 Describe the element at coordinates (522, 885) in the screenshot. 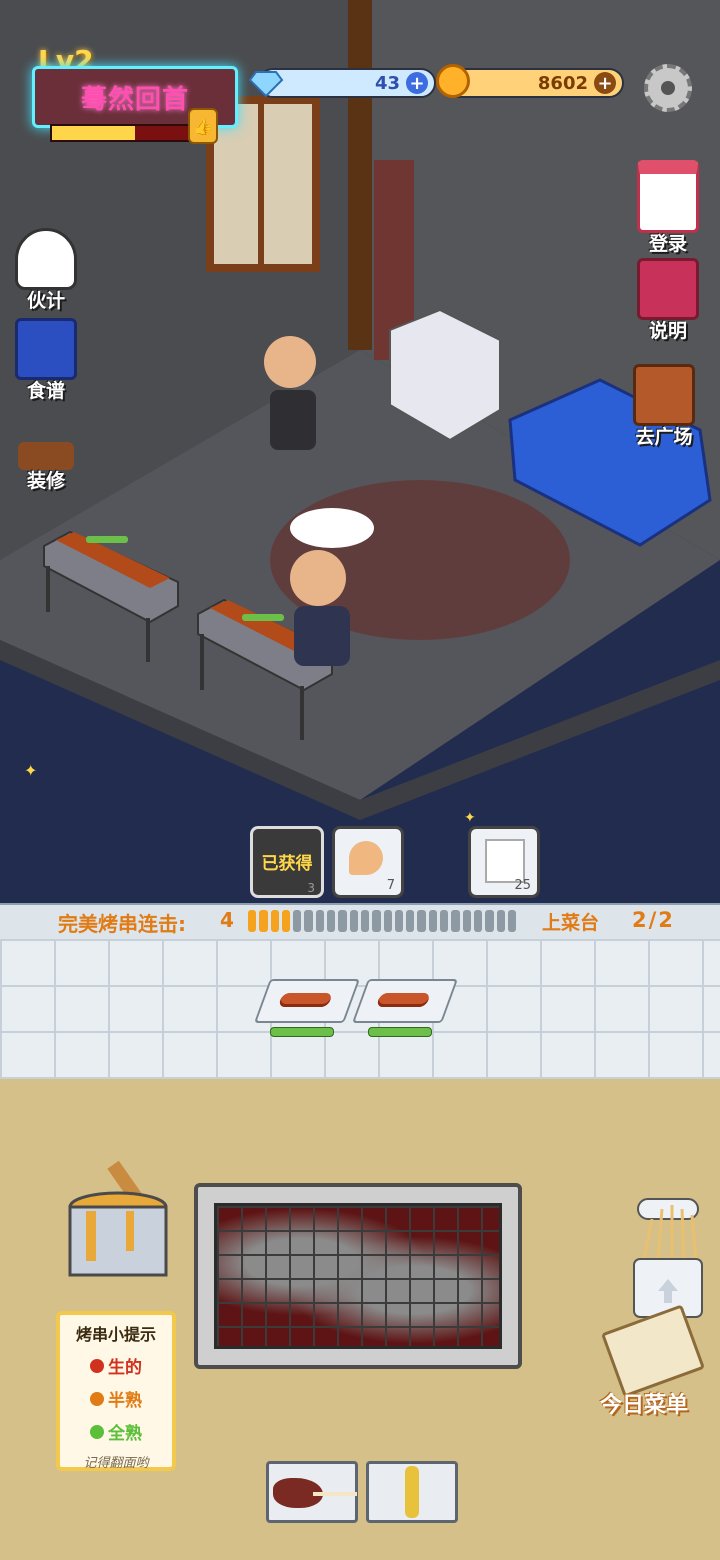

I see `order-count: 25` at that location.